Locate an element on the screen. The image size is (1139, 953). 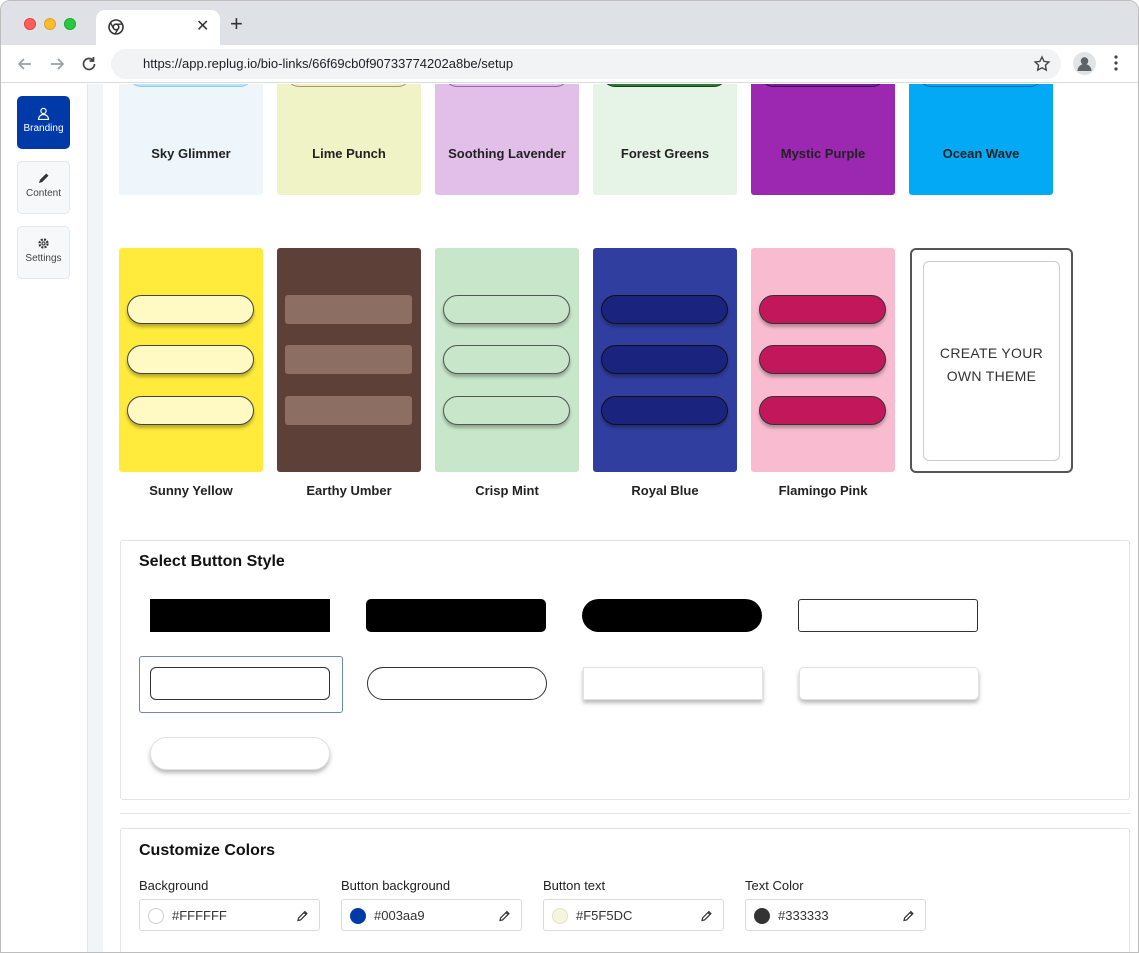
browser-menu-icon is located at coordinates (1116, 63).